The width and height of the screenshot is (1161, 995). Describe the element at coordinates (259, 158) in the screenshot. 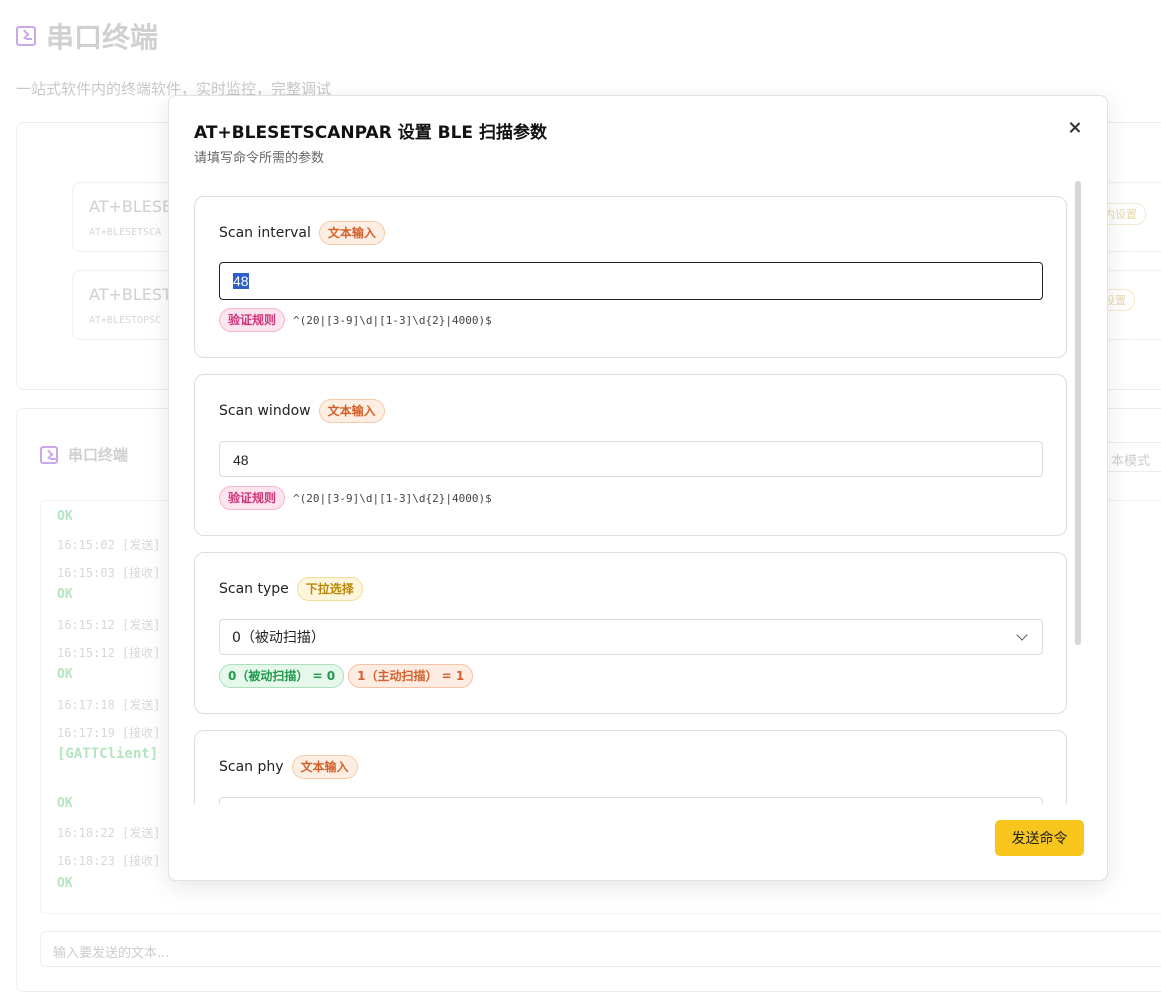

I see `dialog-description: 请填写命令所需的参数` at that location.